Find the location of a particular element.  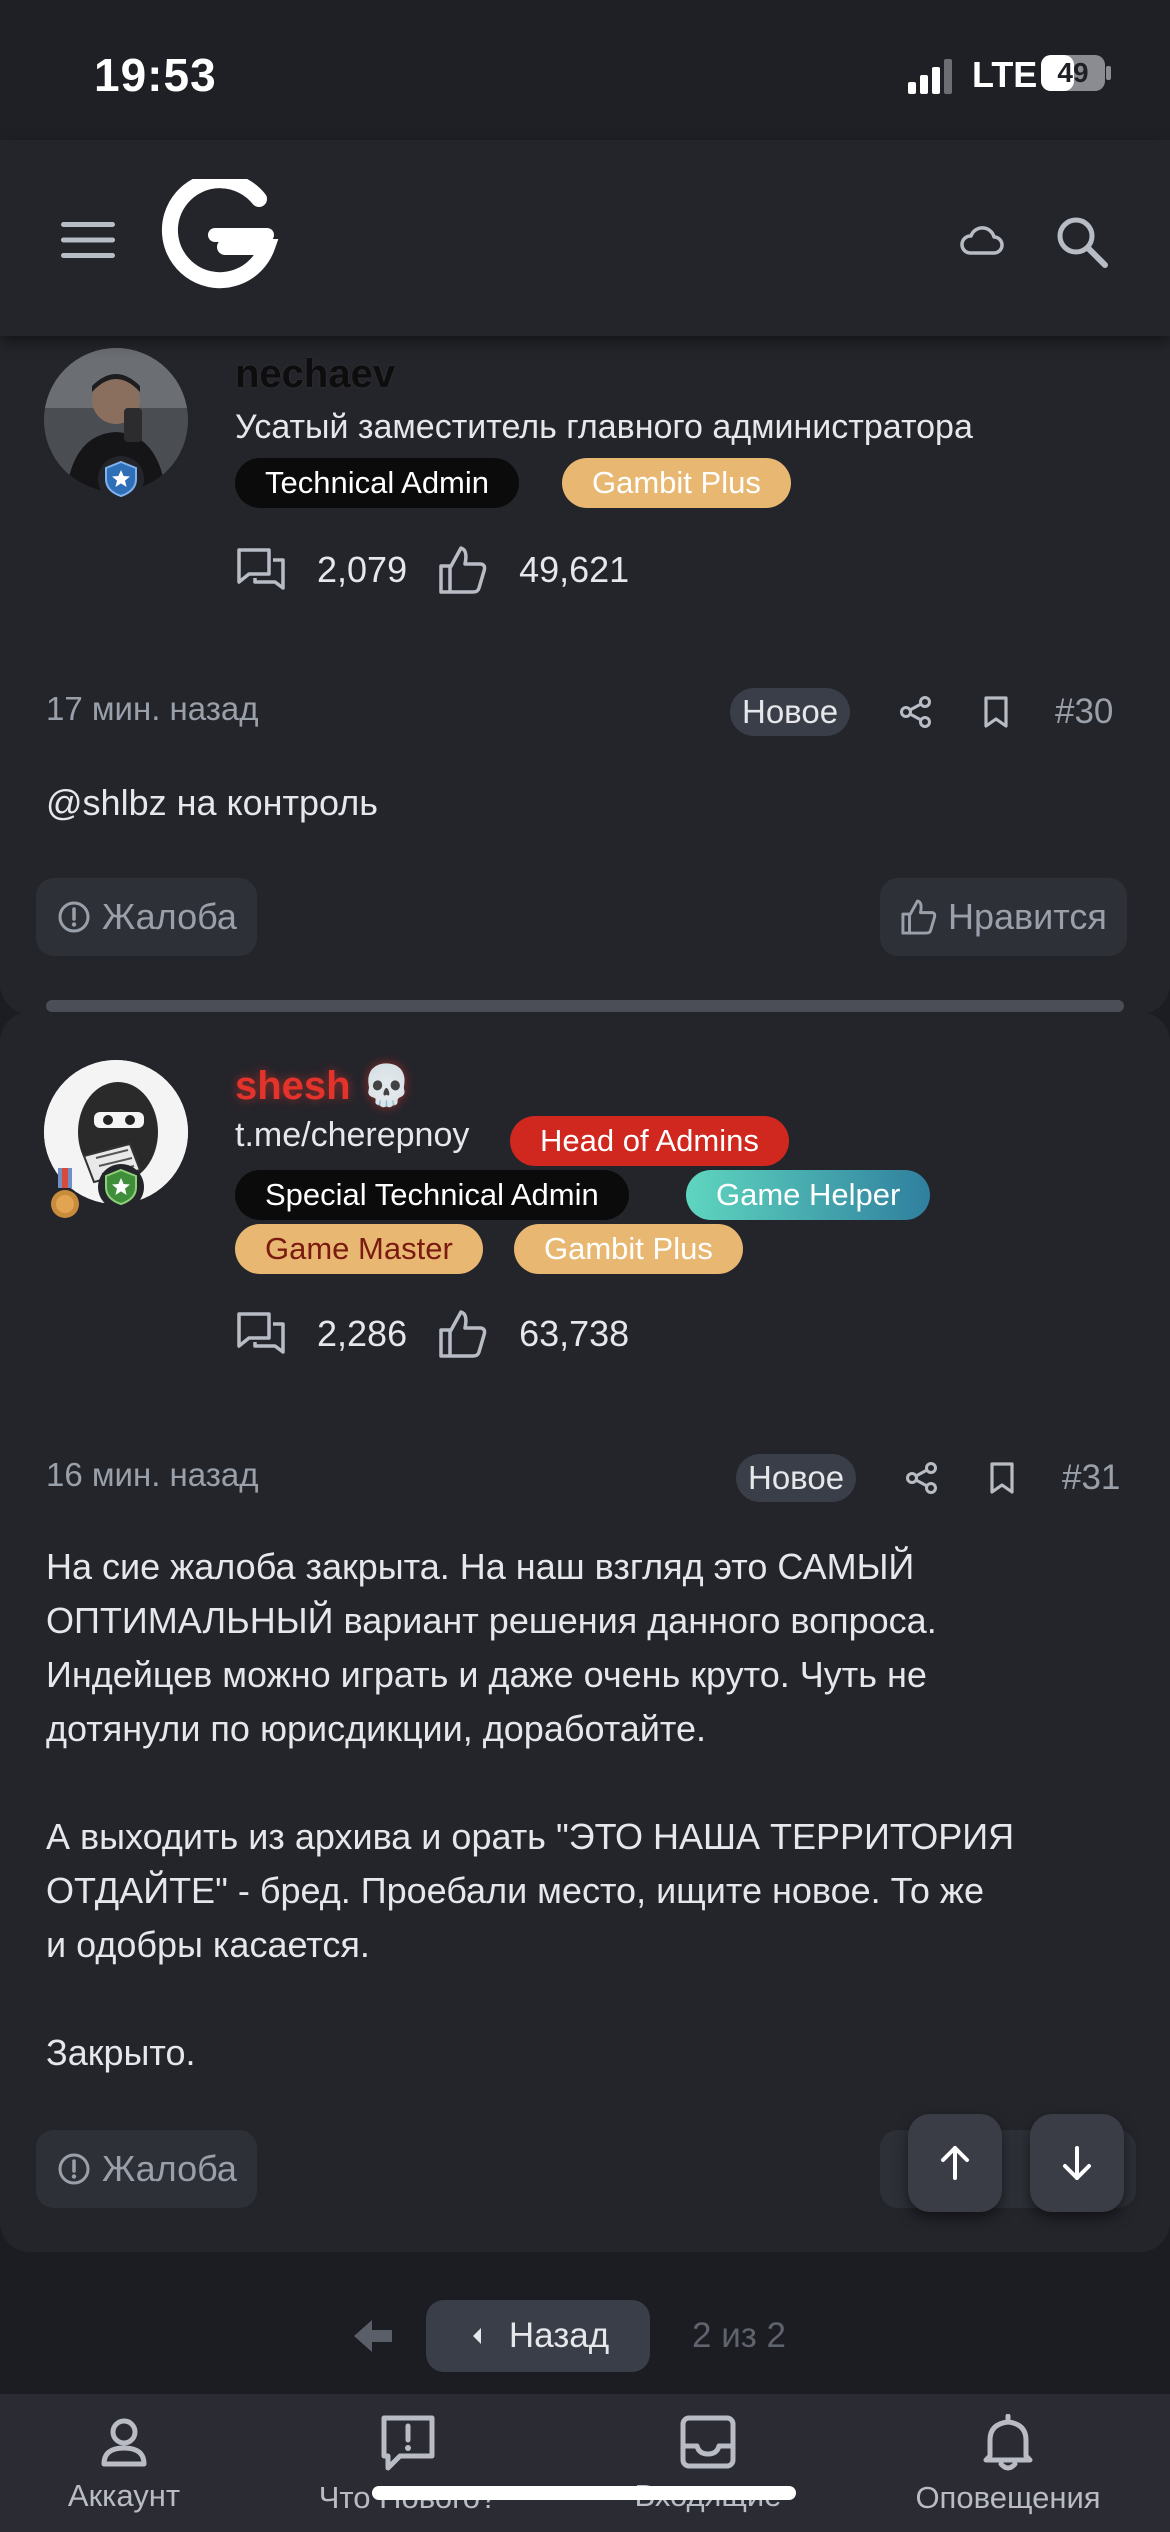

likes-count: 63,738 is located at coordinates (574, 1333).